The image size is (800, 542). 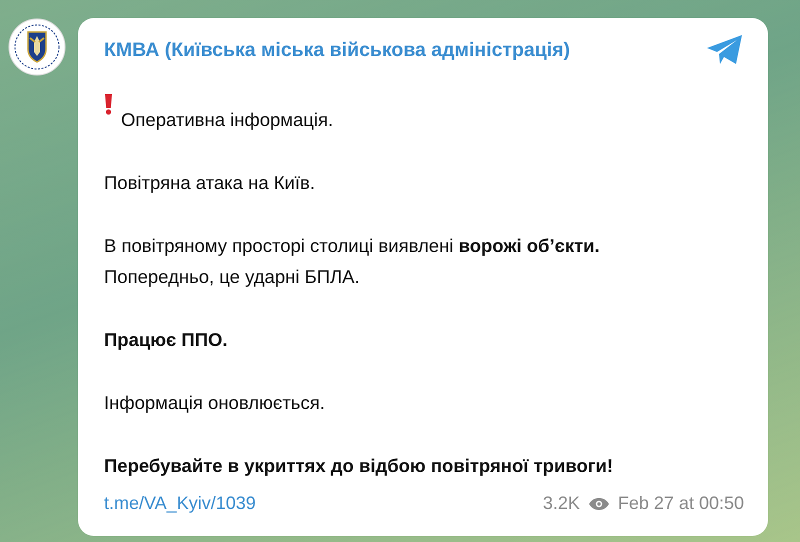 I want to click on eye-icon, so click(x=599, y=503).